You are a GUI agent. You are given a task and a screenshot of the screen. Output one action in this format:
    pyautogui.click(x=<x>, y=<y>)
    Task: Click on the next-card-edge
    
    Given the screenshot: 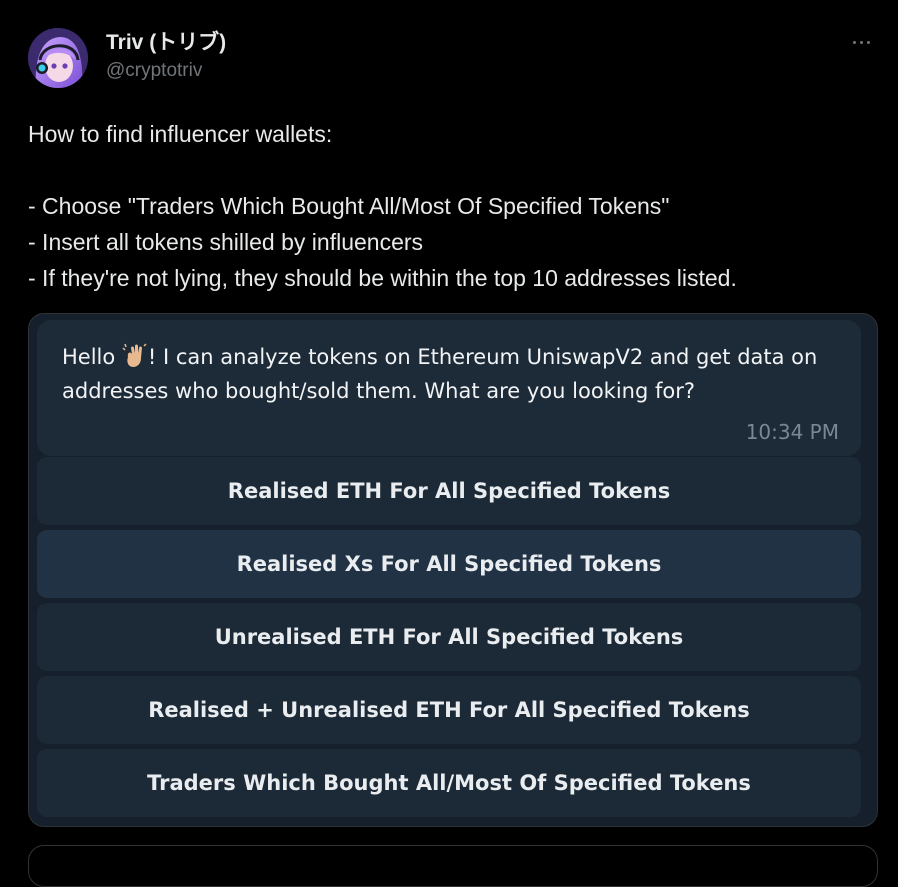 What is the action you would take?
    pyautogui.click(x=453, y=866)
    